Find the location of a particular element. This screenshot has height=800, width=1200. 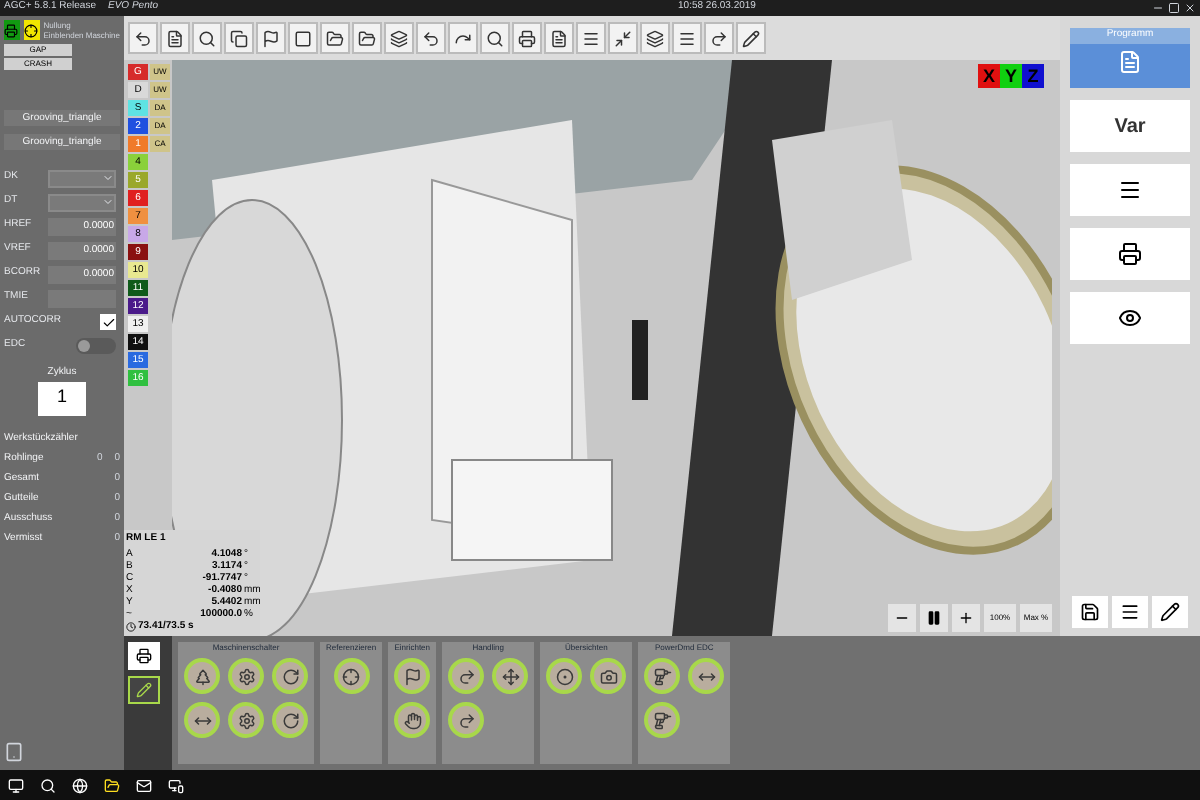

app-icon is located at coordinates (176, 785).